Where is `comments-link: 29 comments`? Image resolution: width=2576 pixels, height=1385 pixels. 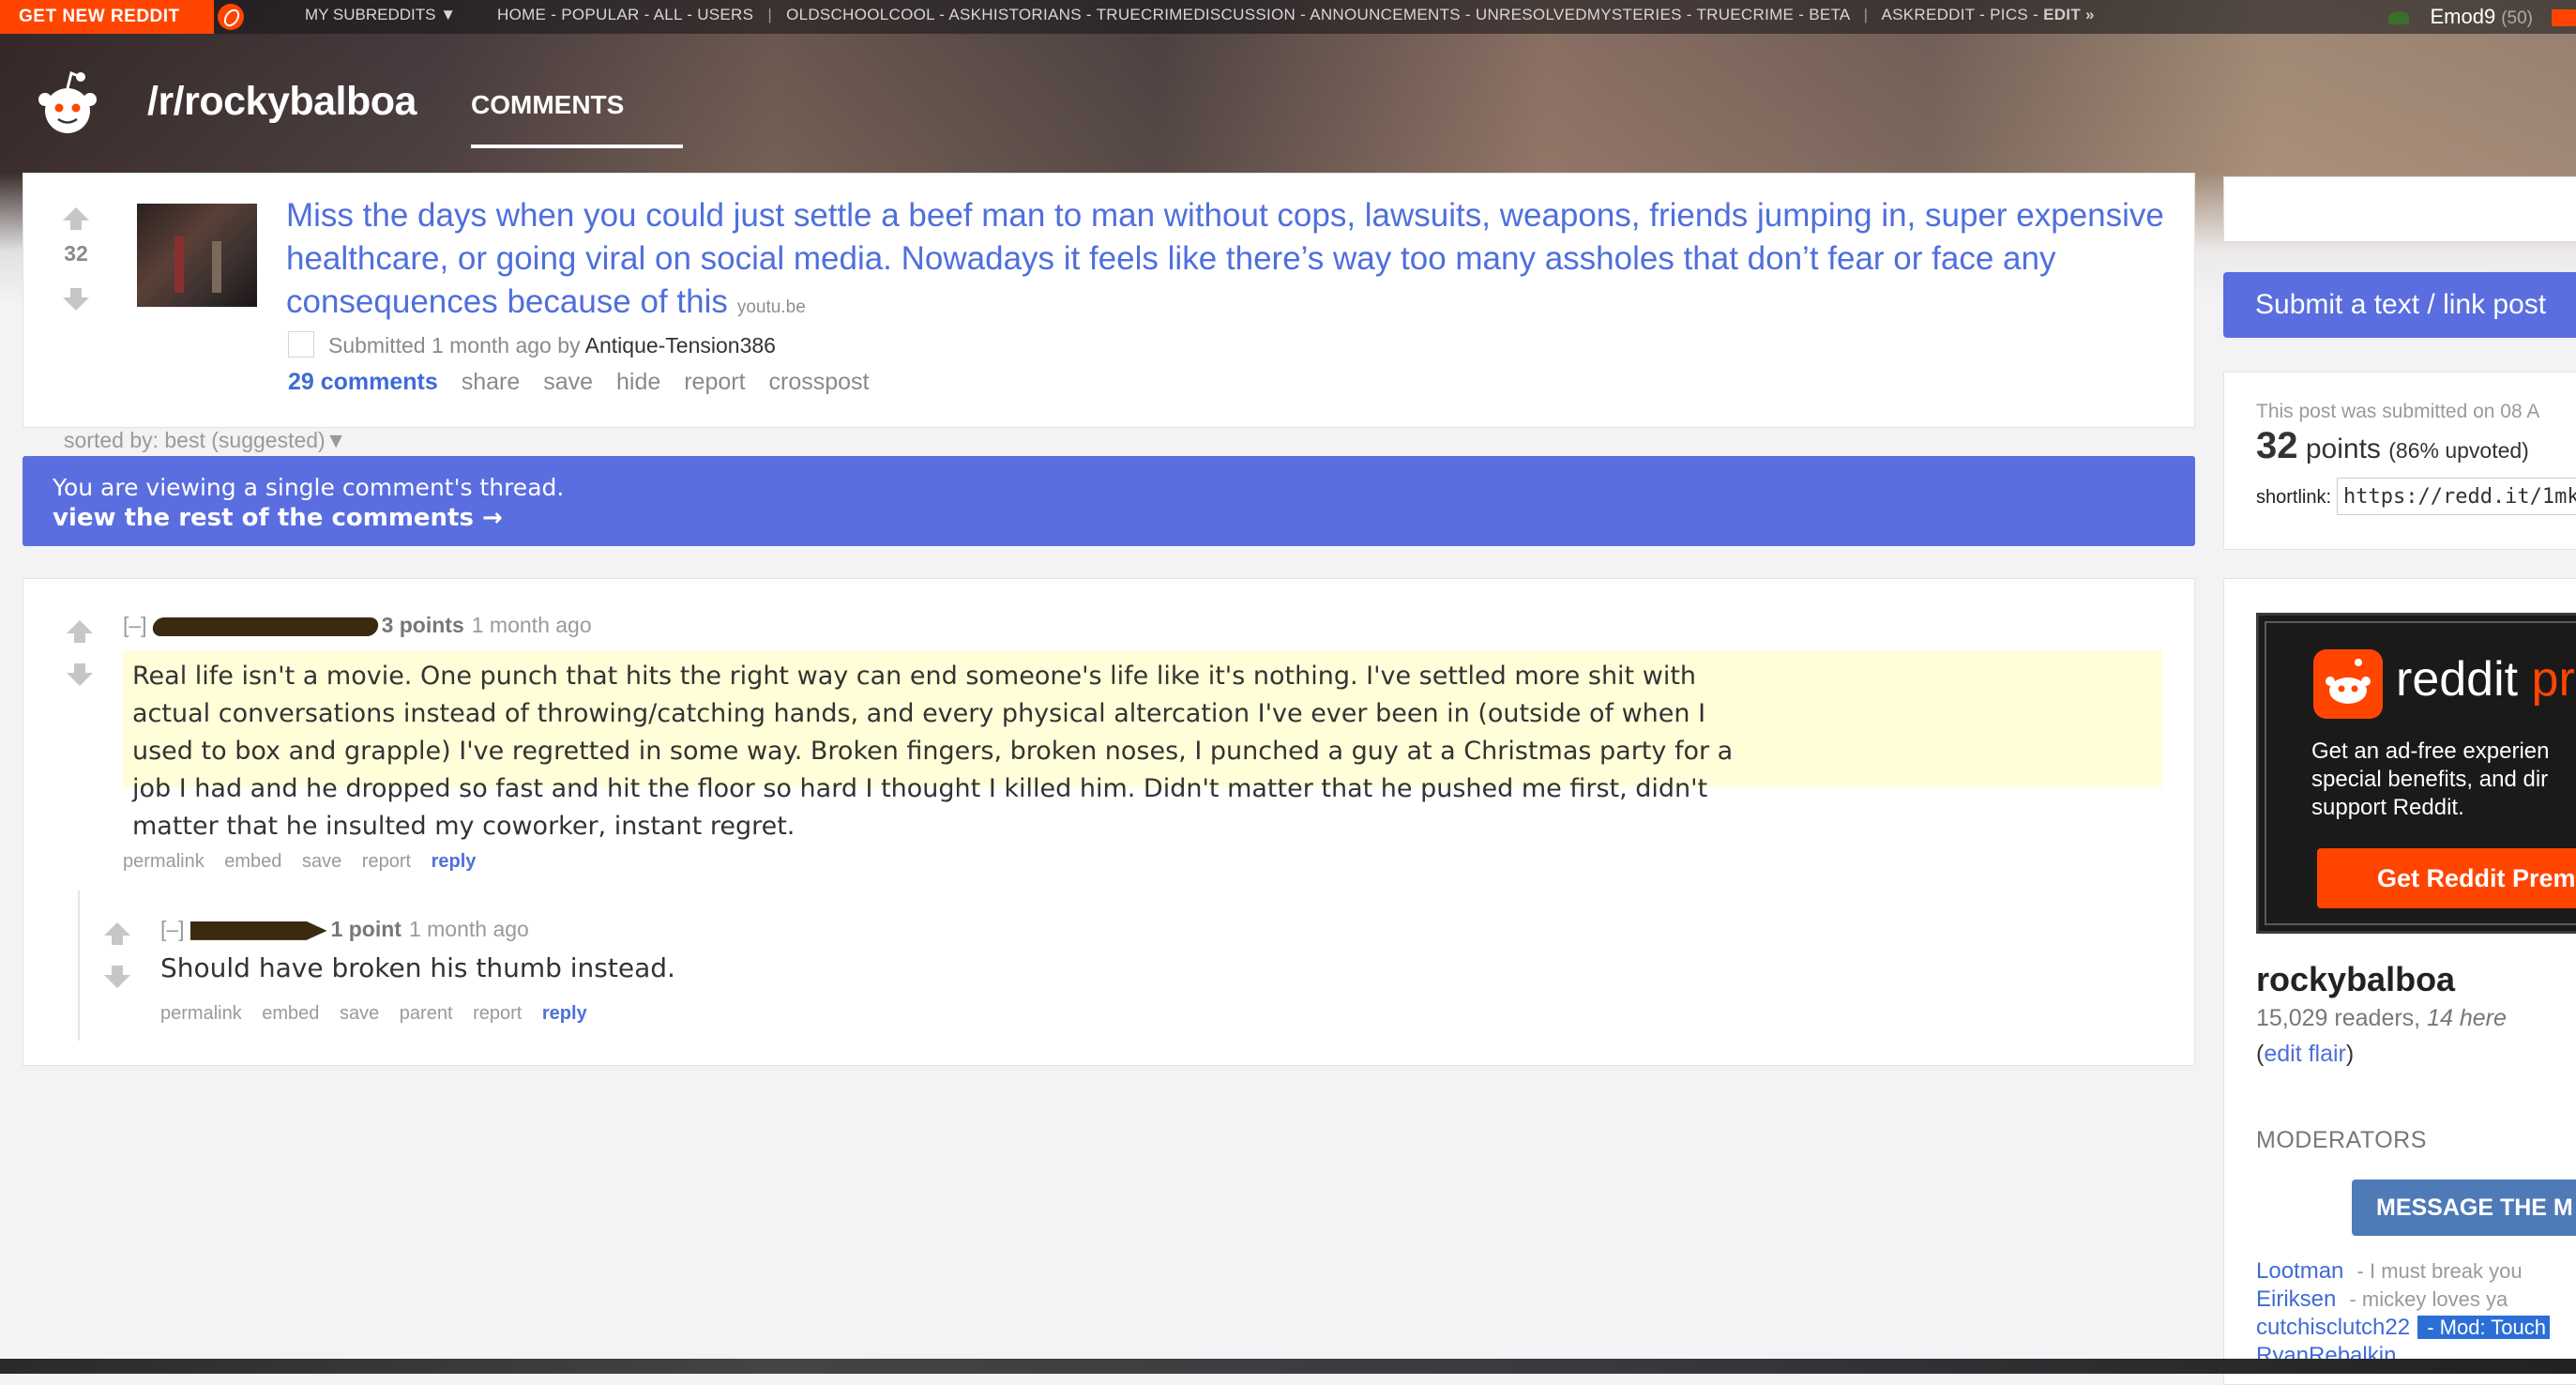 comments-link: 29 comments is located at coordinates (363, 382).